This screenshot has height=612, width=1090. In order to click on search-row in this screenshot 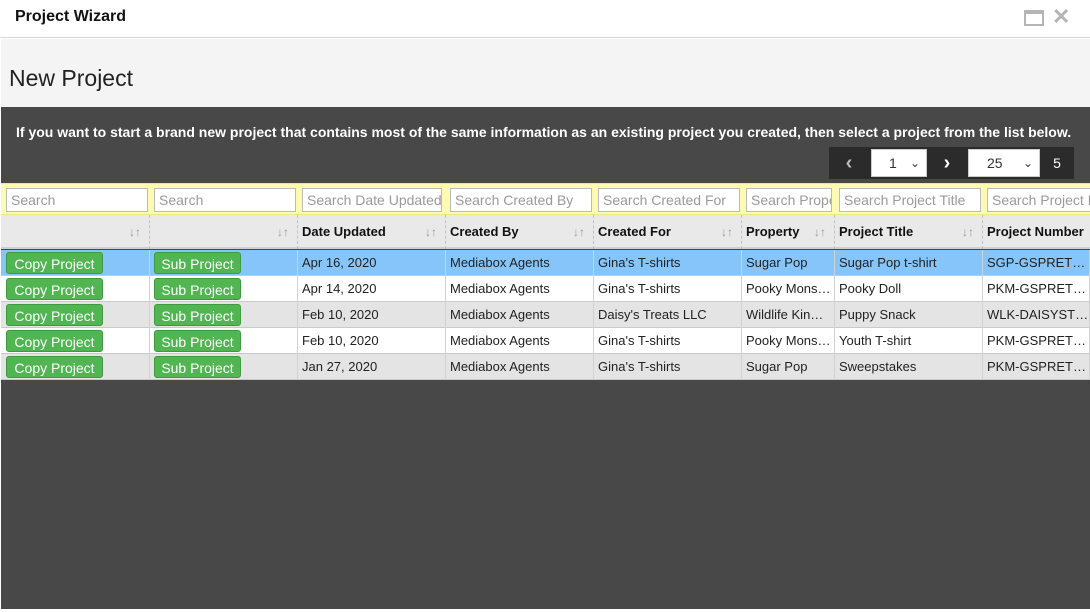, I will do `click(545, 199)`.